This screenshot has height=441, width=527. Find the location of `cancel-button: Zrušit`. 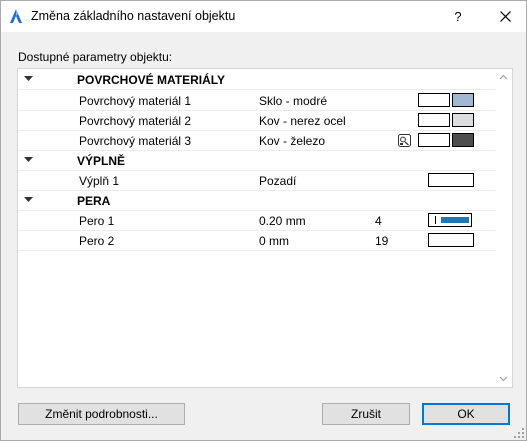

cancel-button: Zrušit is located at coordinates (366, 414).